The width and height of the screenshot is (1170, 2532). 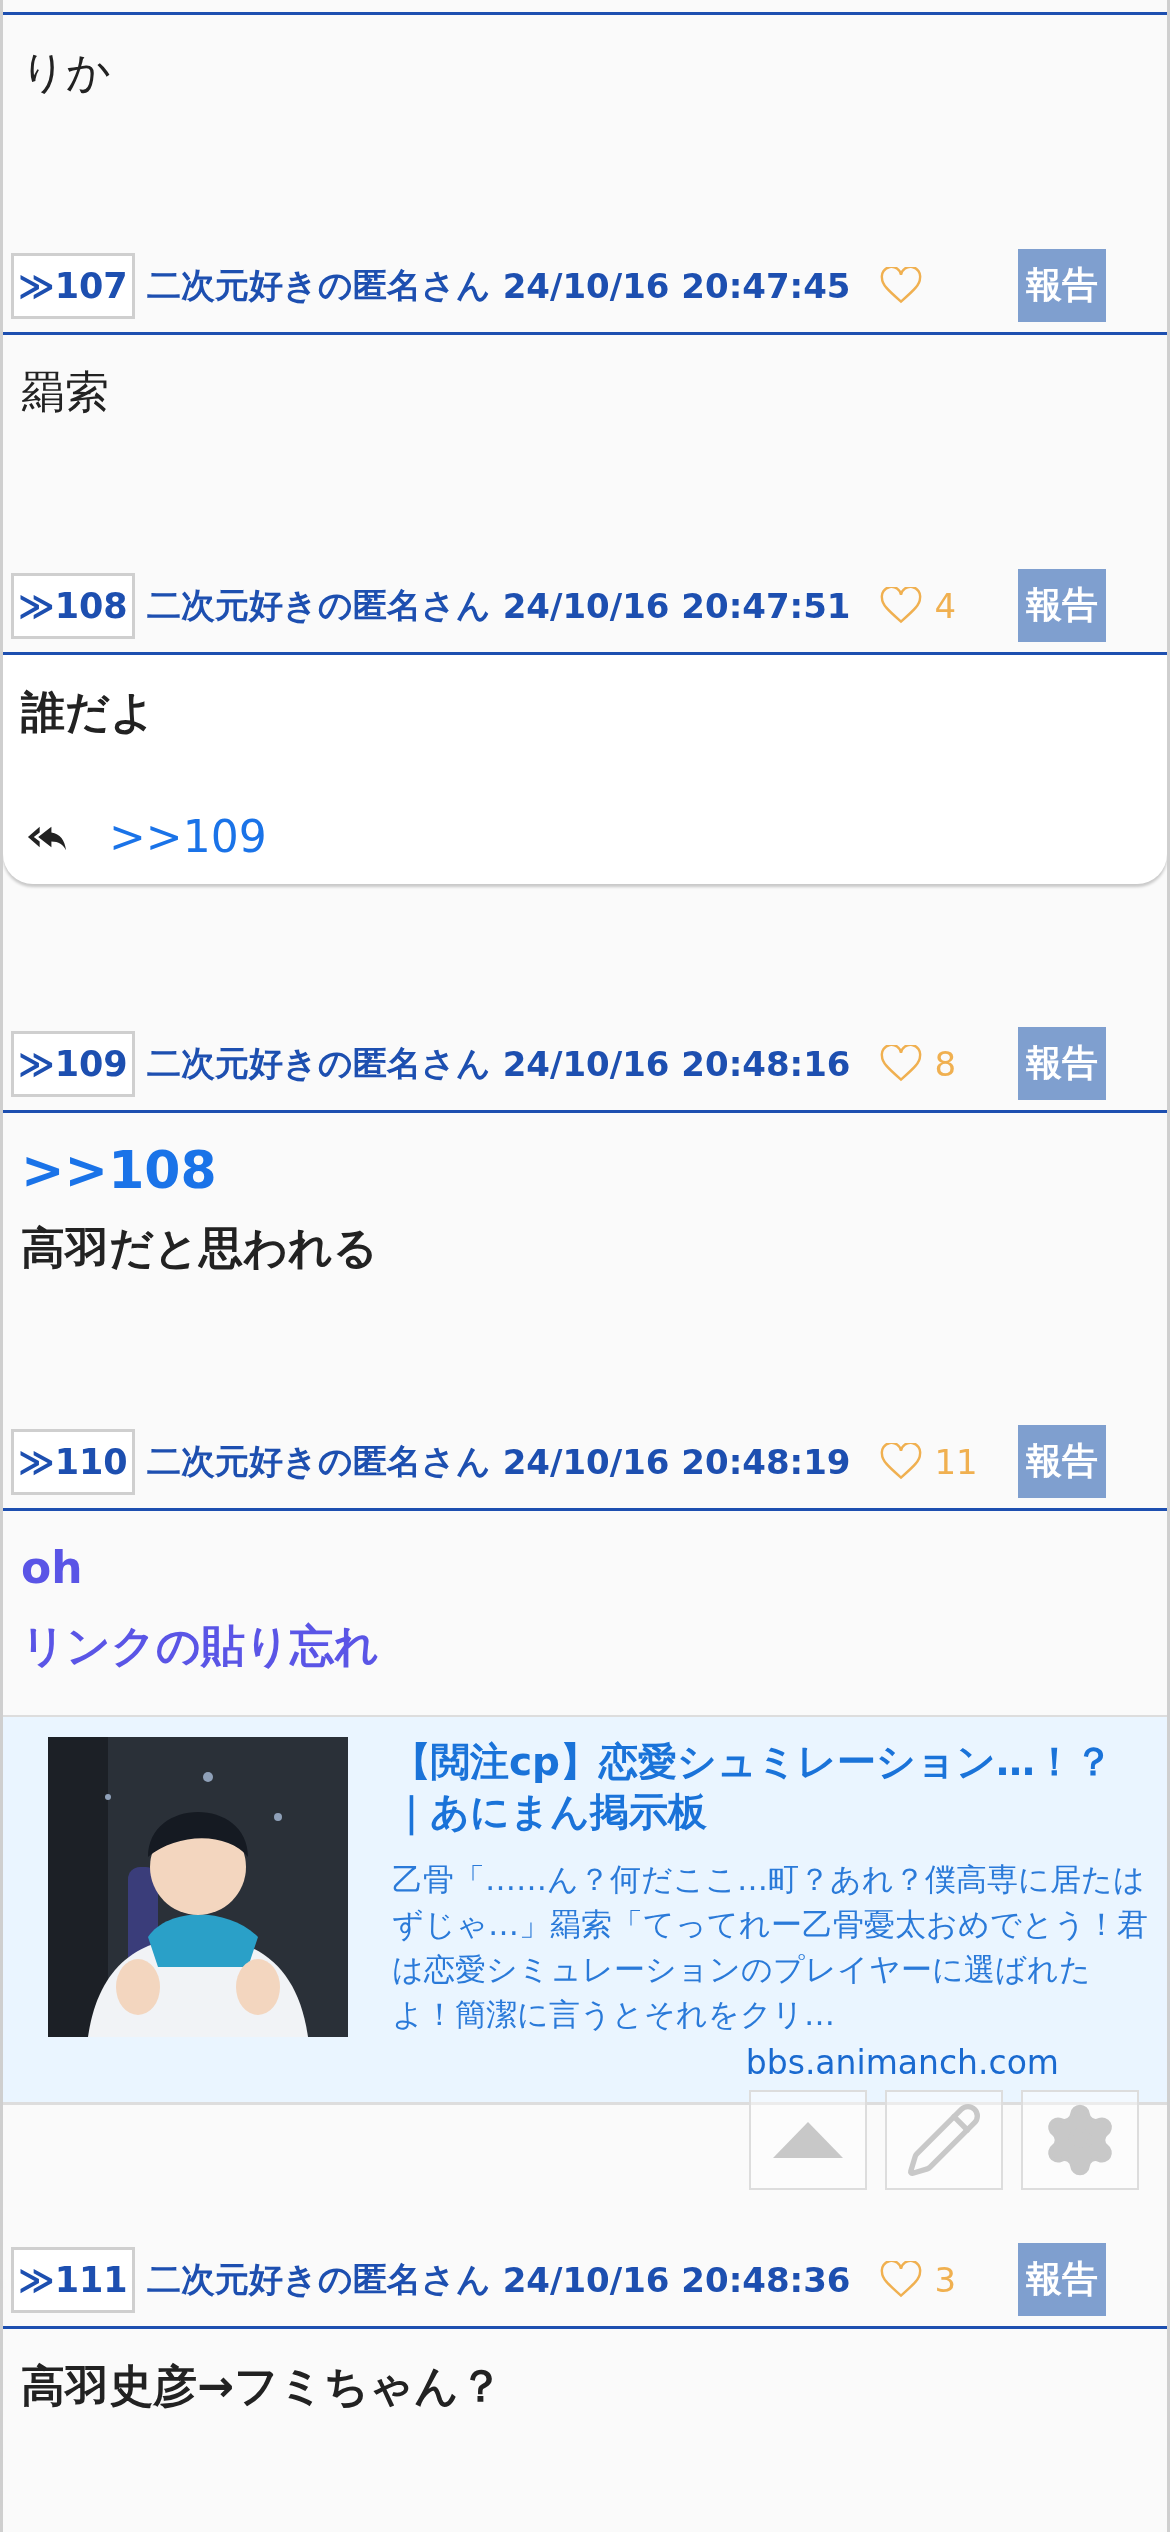 I want to click on reply-link: >>109, so click(x=188, y=836).